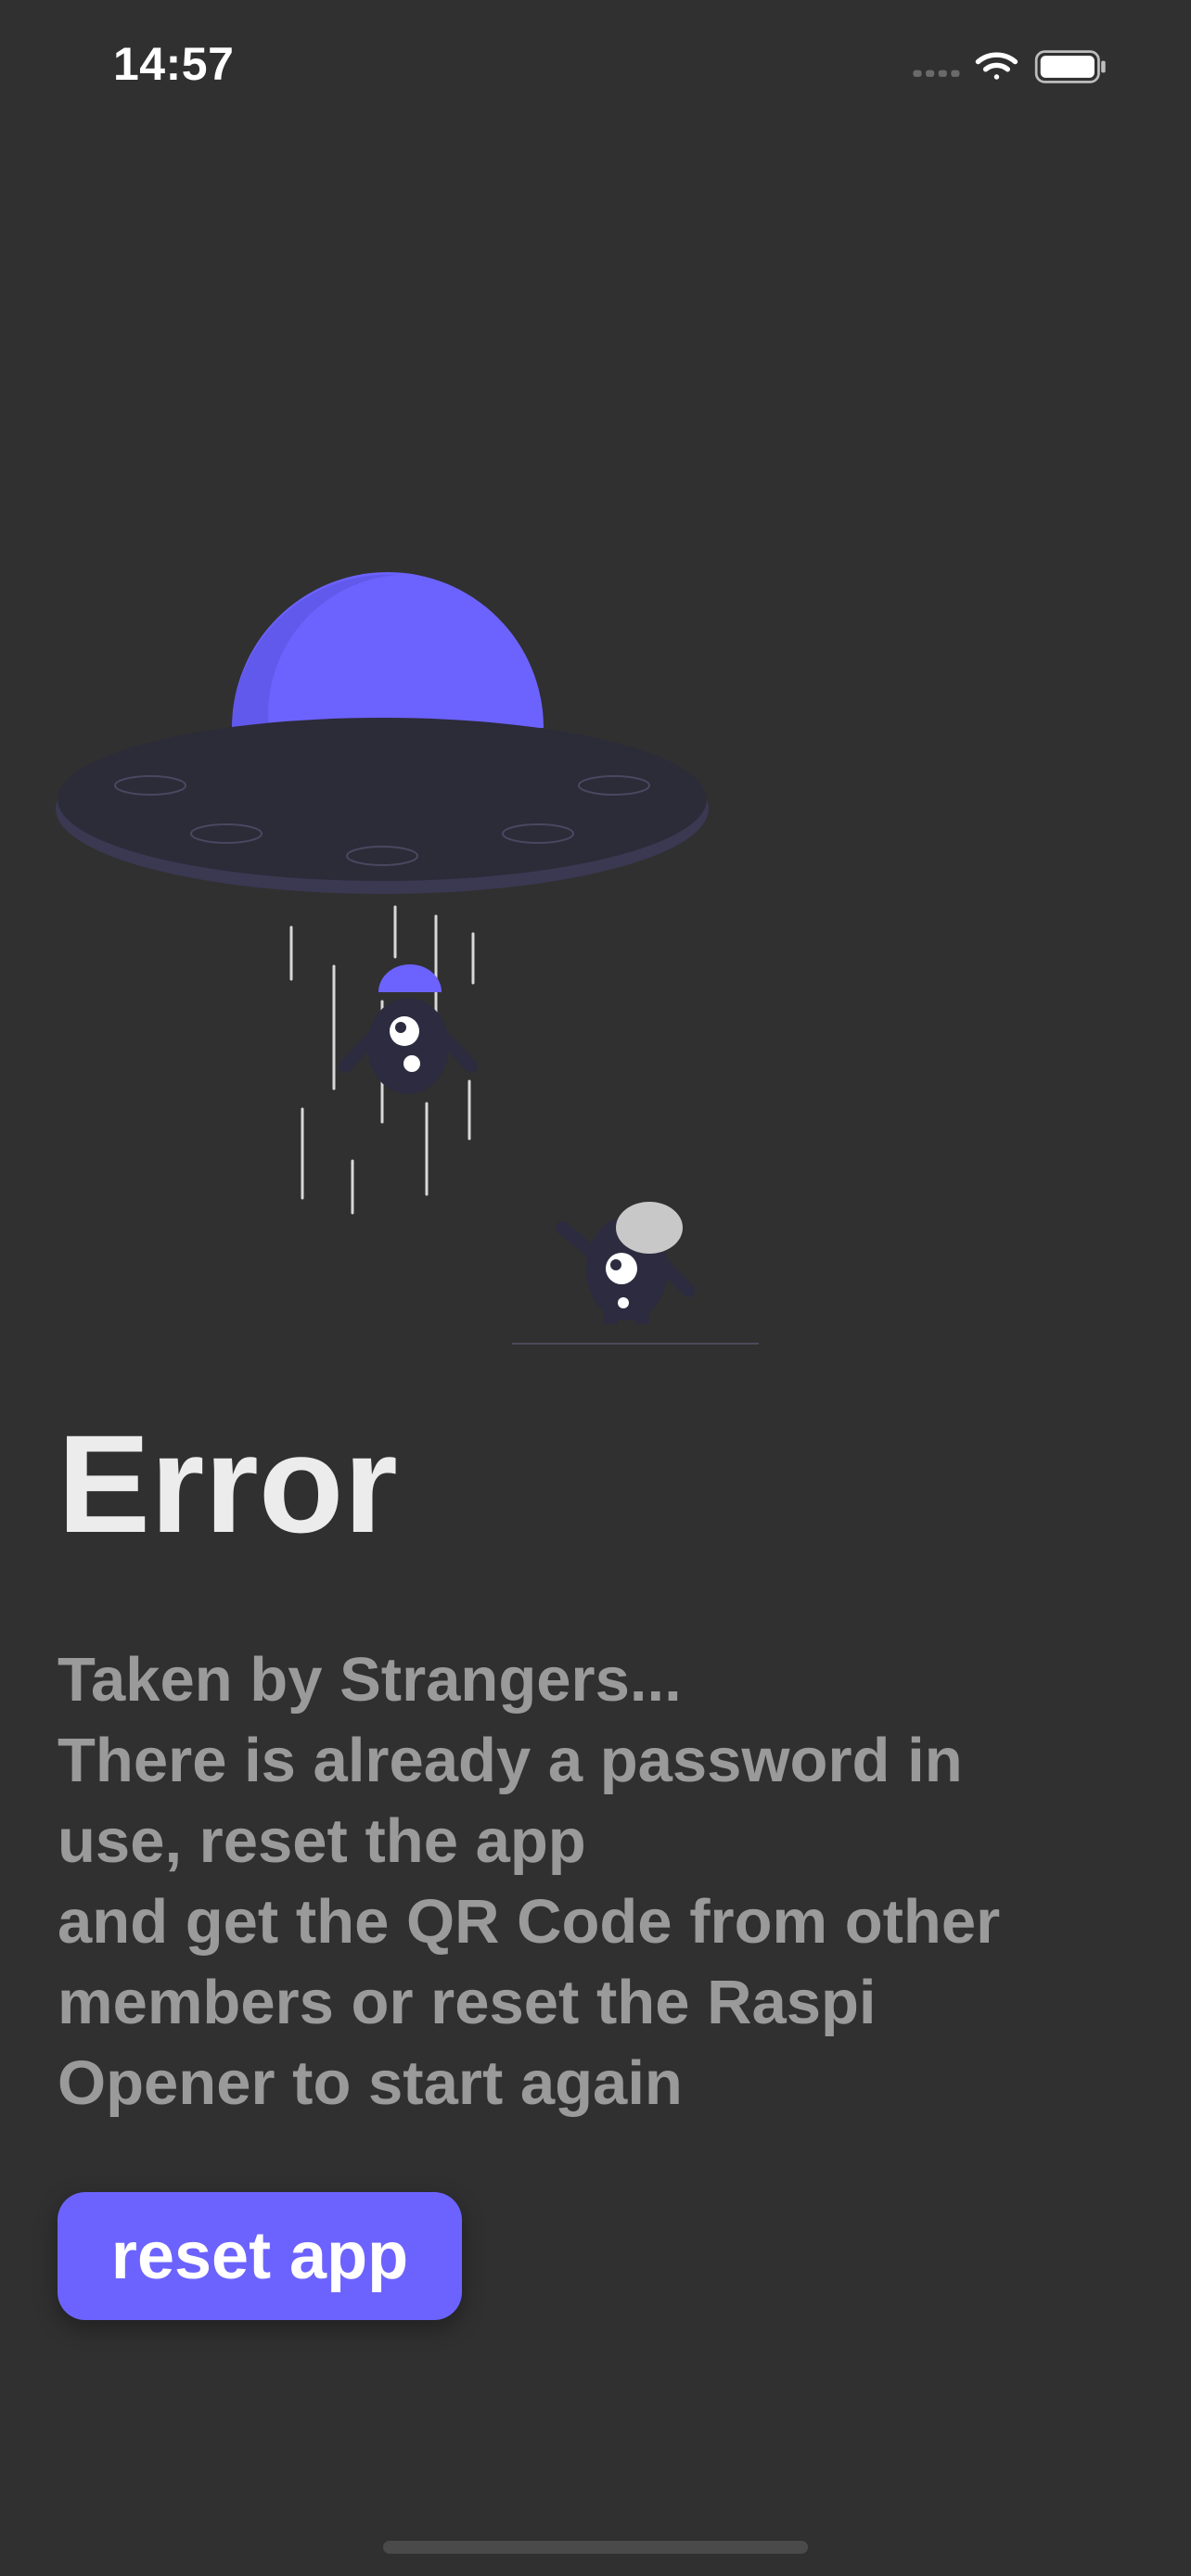 This screenshot has height=2576, width=1191. What do you see at coordinates (467, 2003) in the screenshot?
I see `error-message-line: members or reset the Raspi` at bounding box center [467, 2003].